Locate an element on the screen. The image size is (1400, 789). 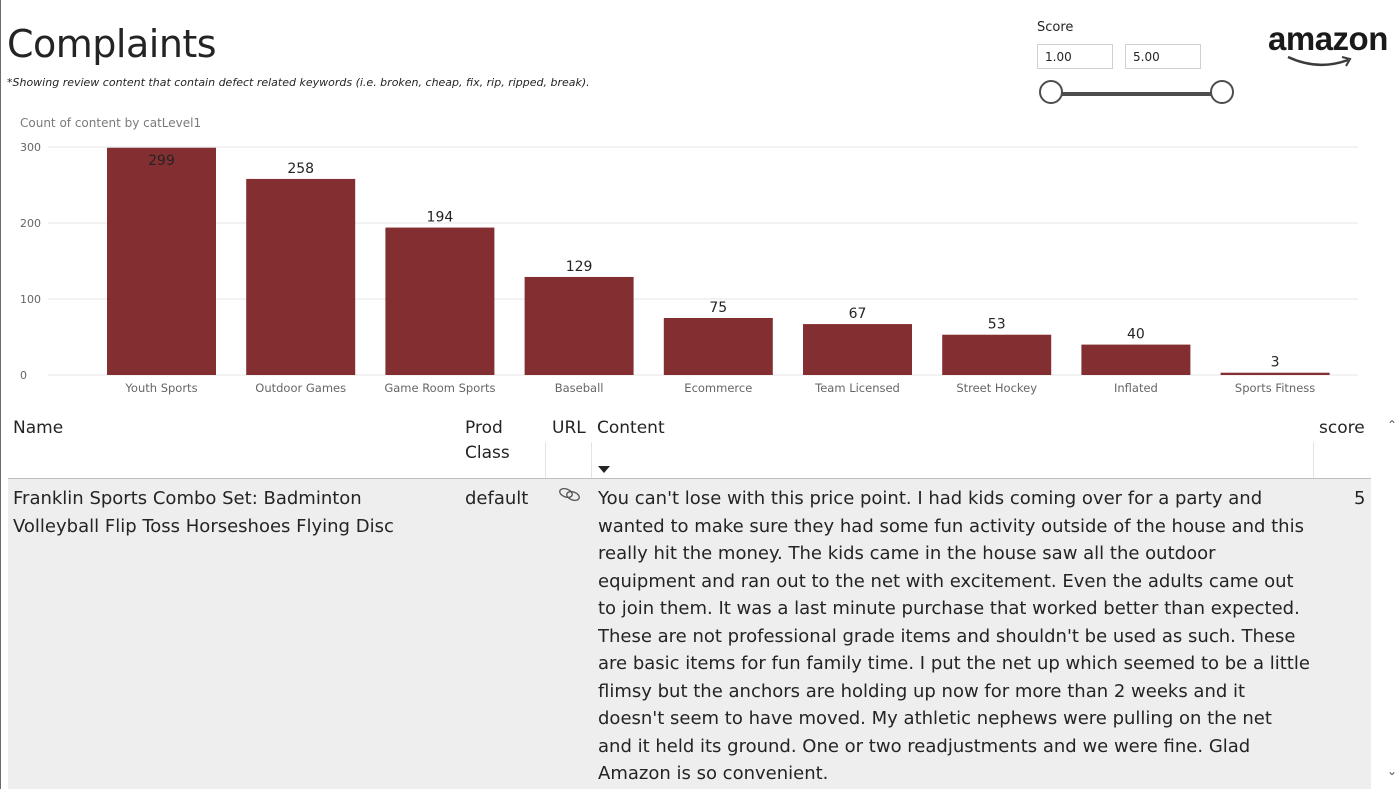
x-tick-label: Youth Sports is located at coordinates (160, 388).